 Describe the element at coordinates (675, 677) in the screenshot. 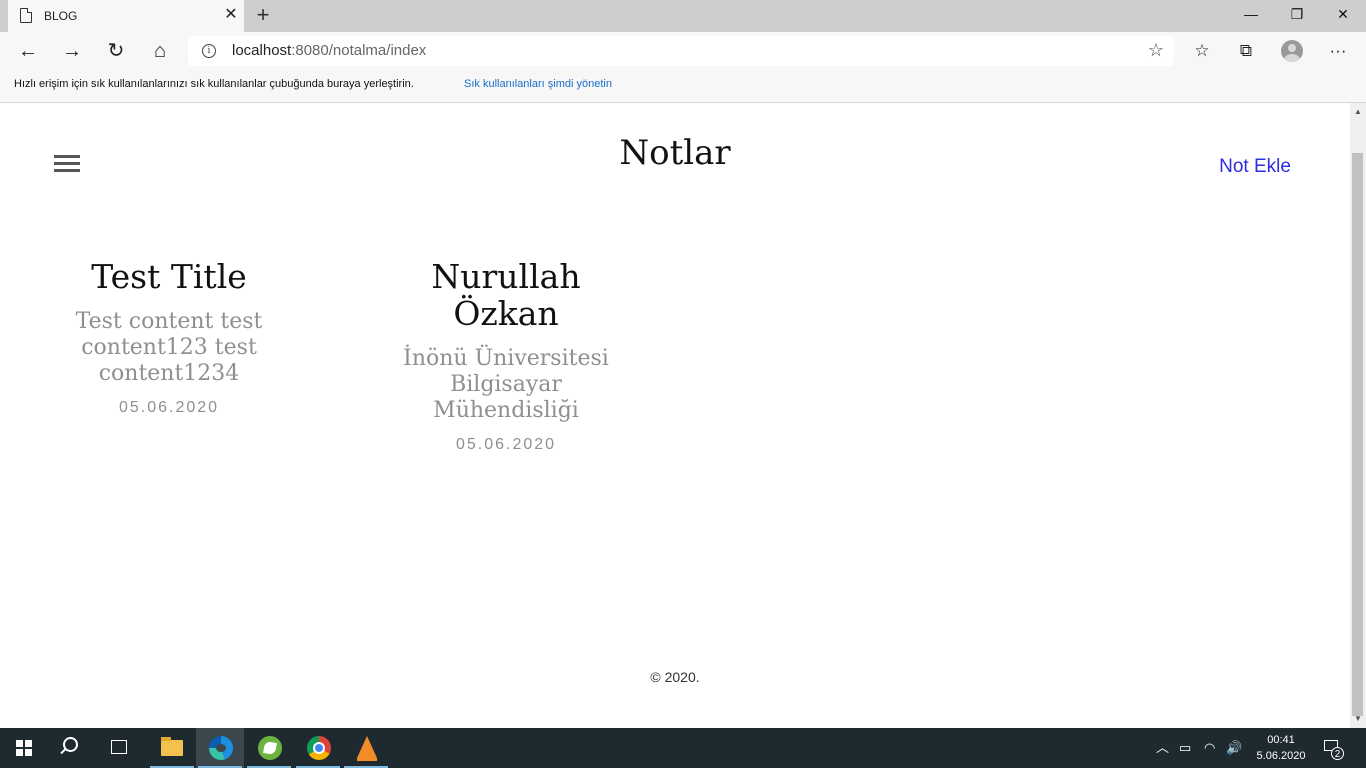

I see `footer-copyright: © 2020.` at that location.